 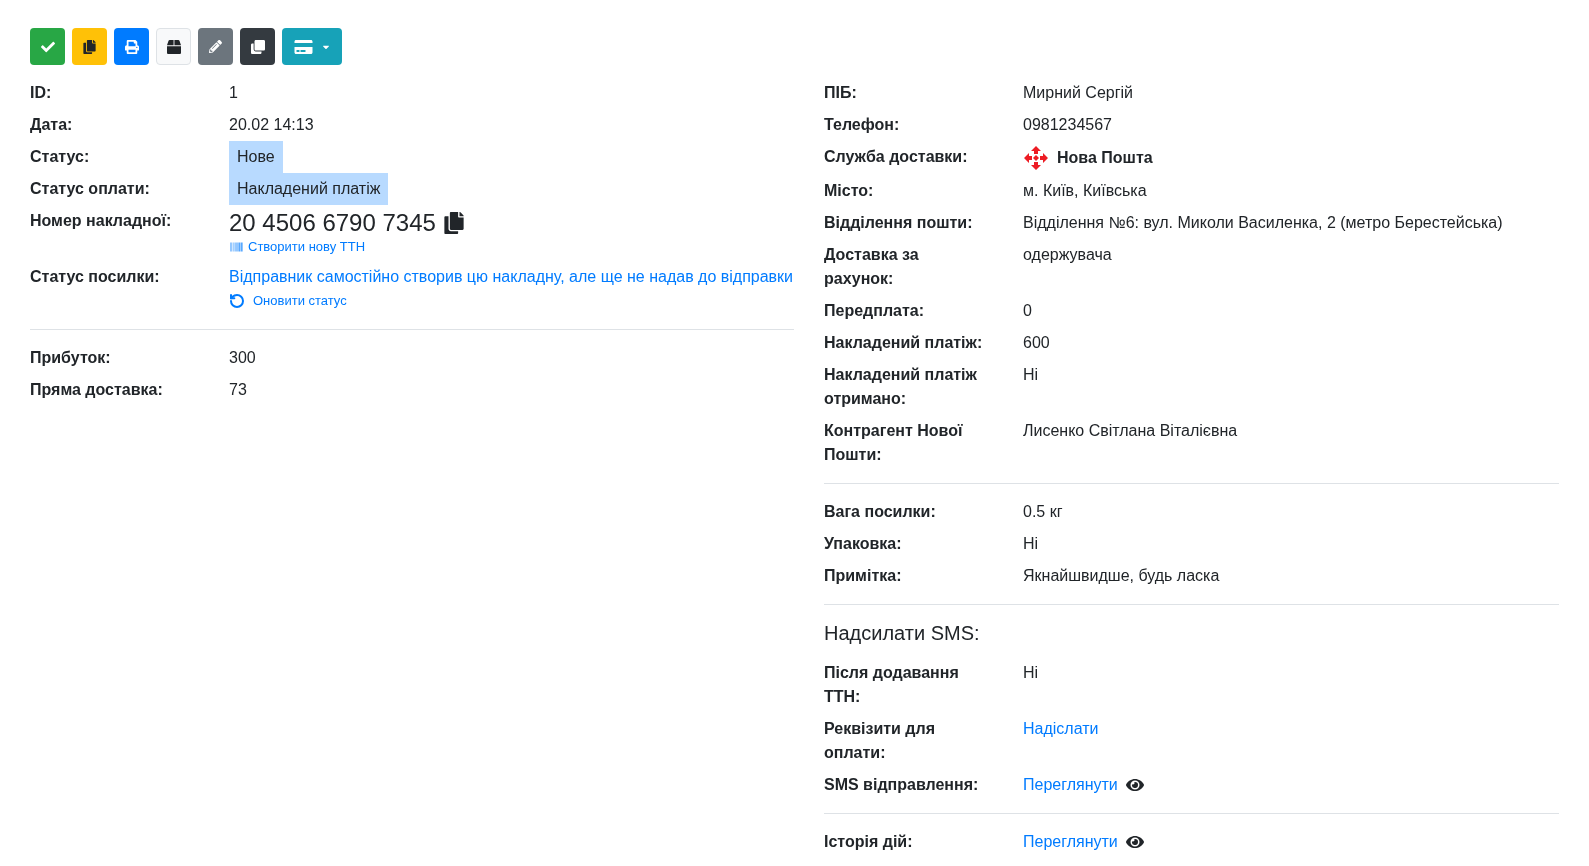 I want to click on status-tag: Нове, so click(x=256, y=157).